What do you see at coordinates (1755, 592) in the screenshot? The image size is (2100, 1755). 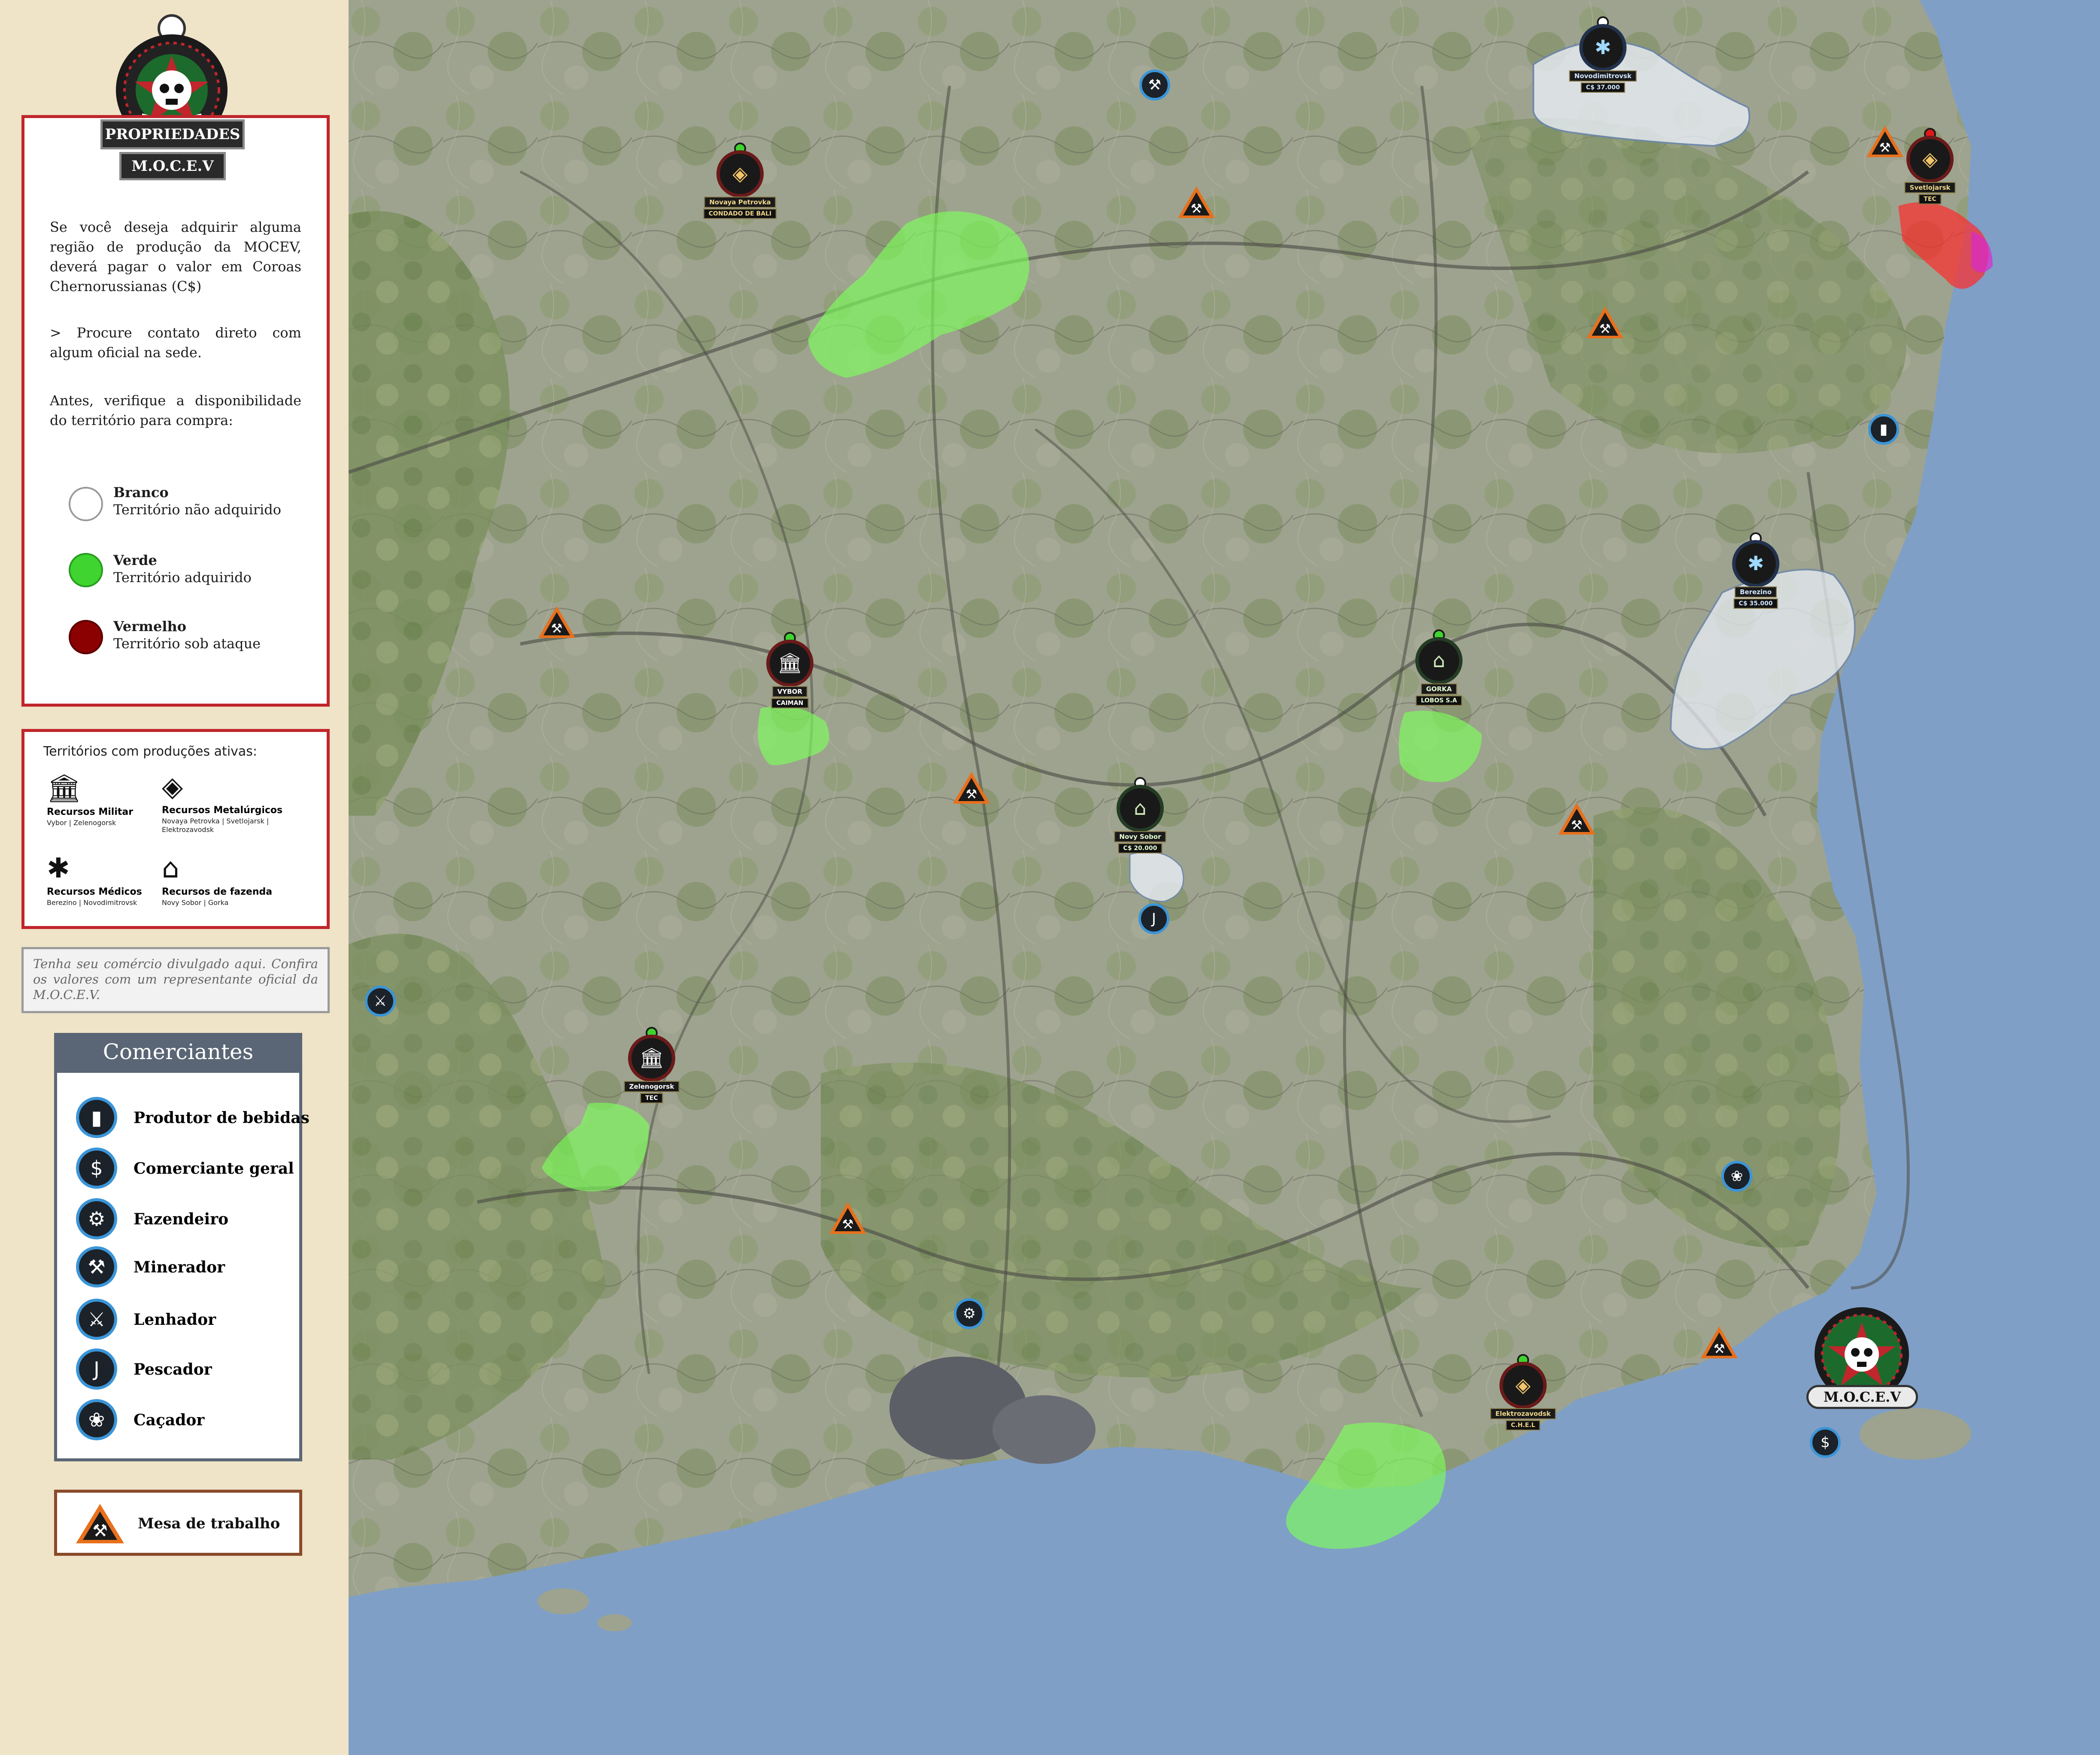 I see `pin-label-place: Berezino` at bounding box center [1755, 592].